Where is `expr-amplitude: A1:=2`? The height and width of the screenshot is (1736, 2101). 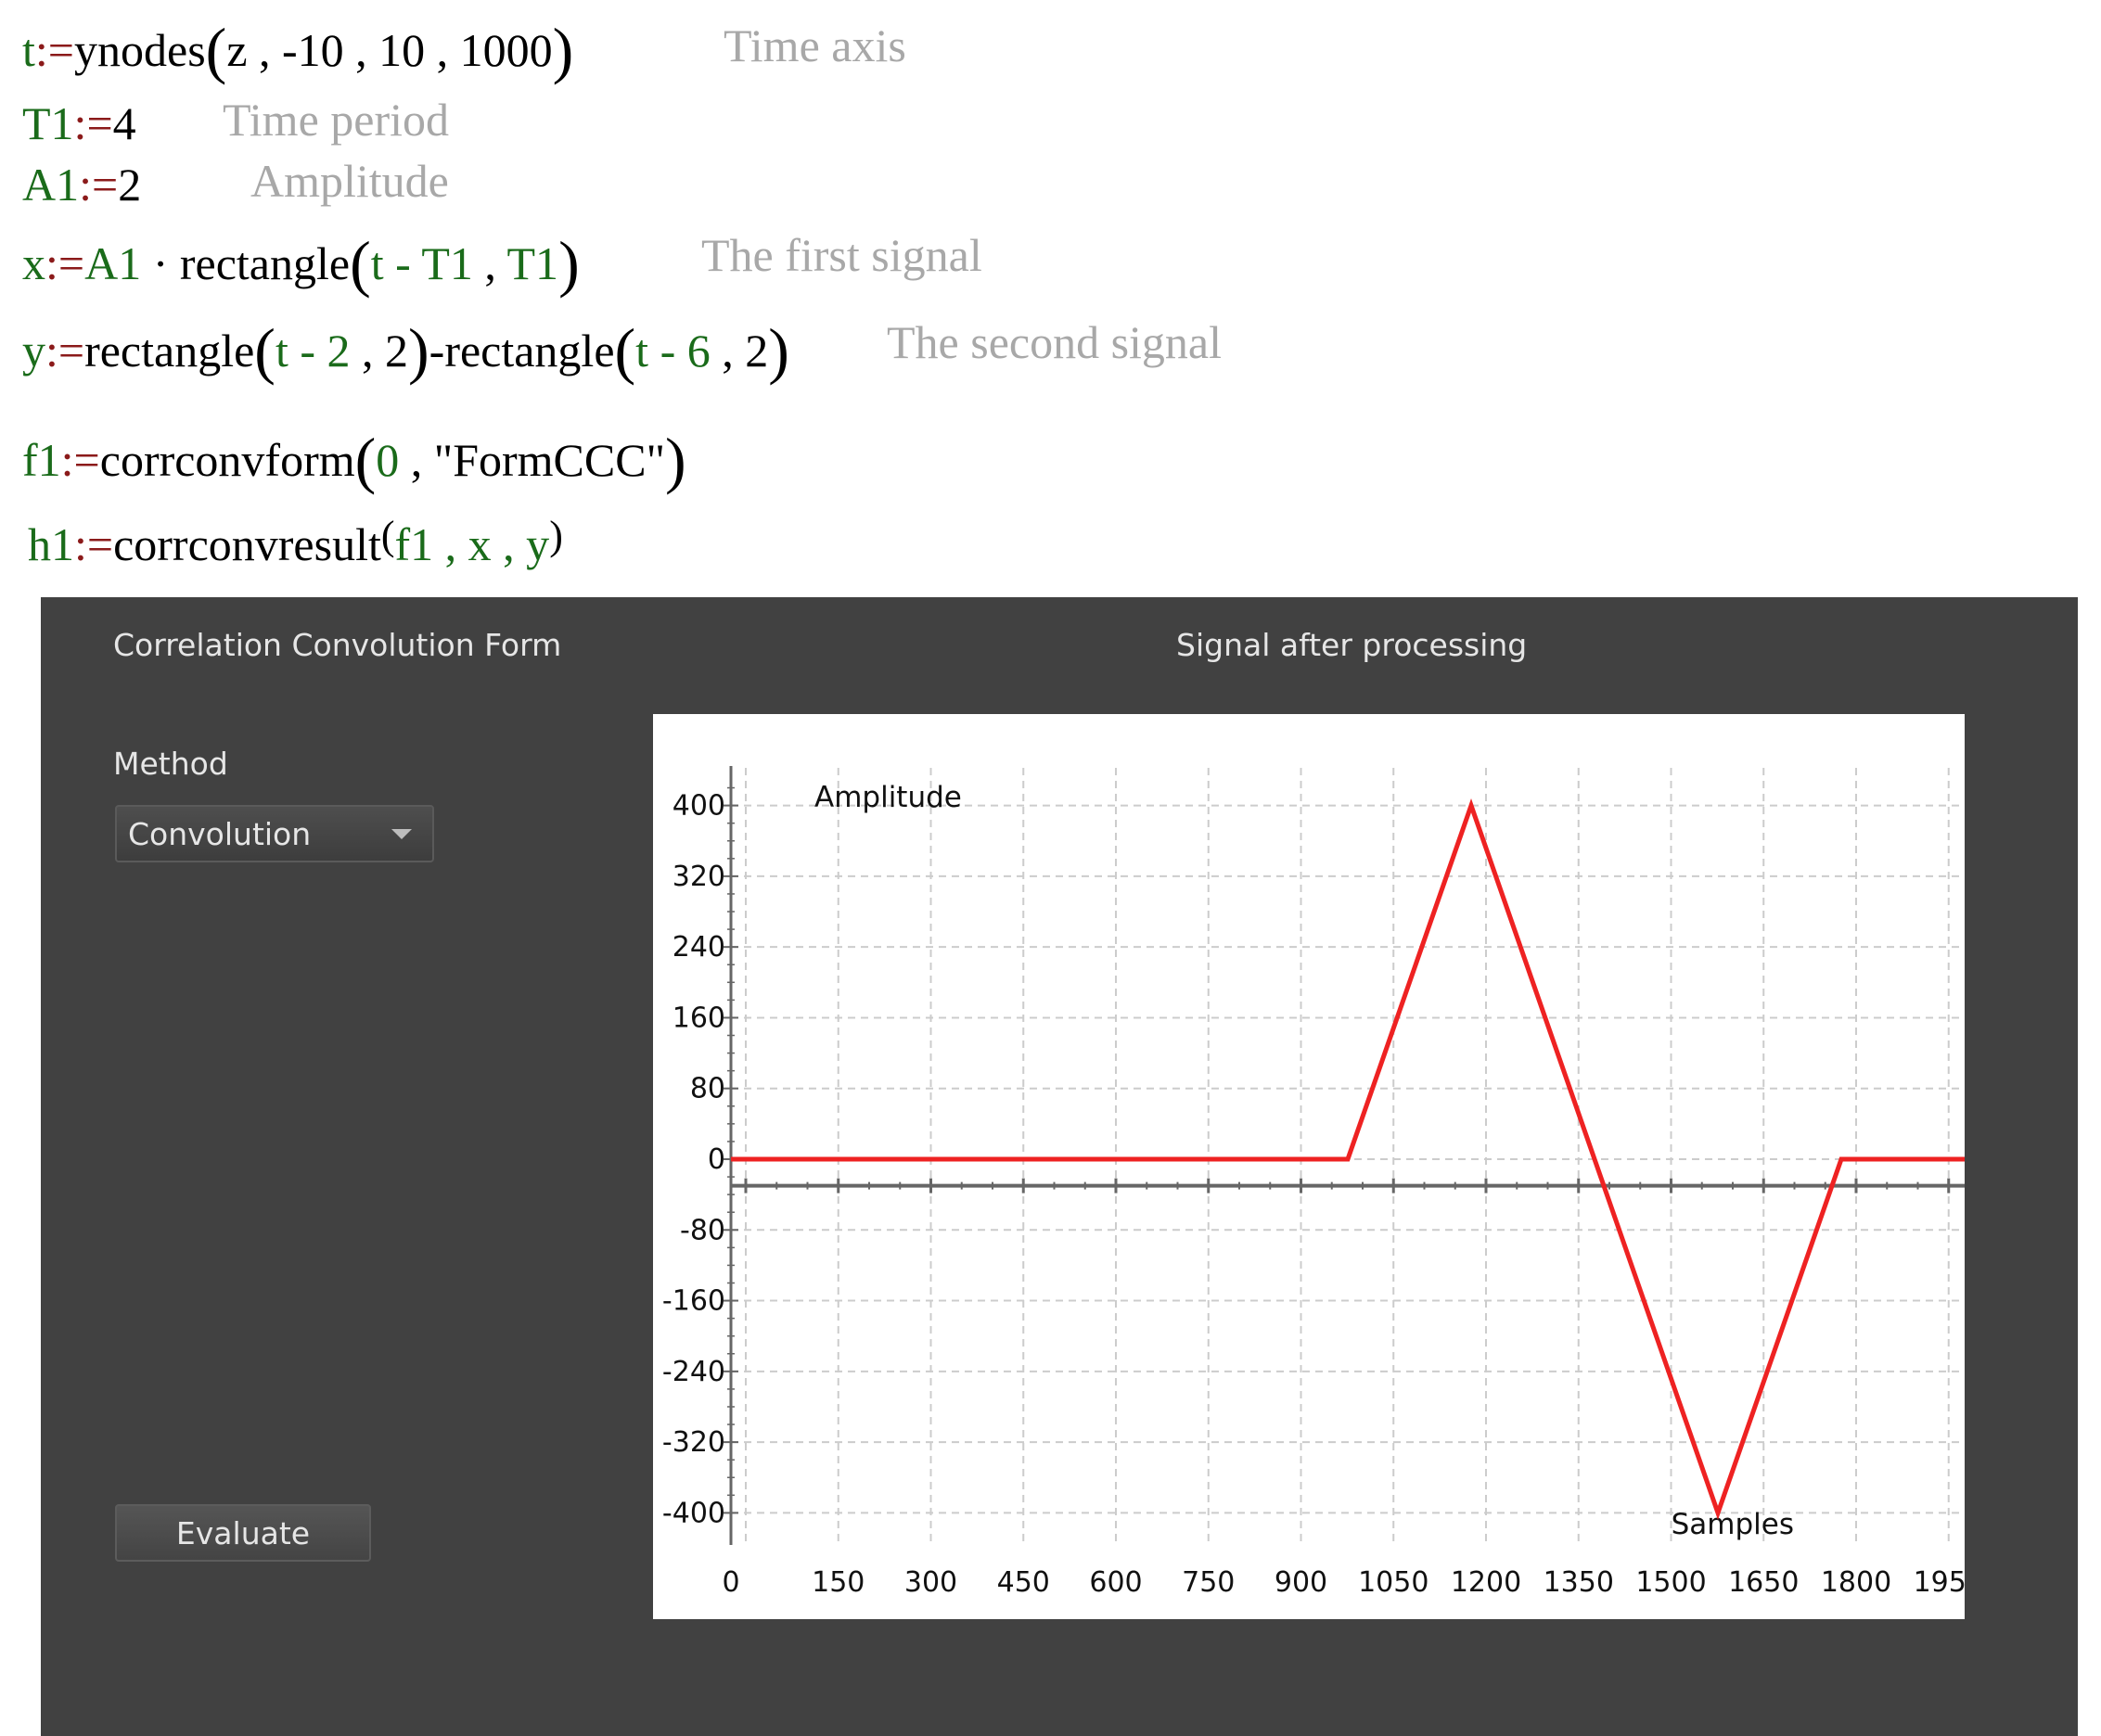 expr-amplitude: A1:=2 is located at coordinates (81, 184).